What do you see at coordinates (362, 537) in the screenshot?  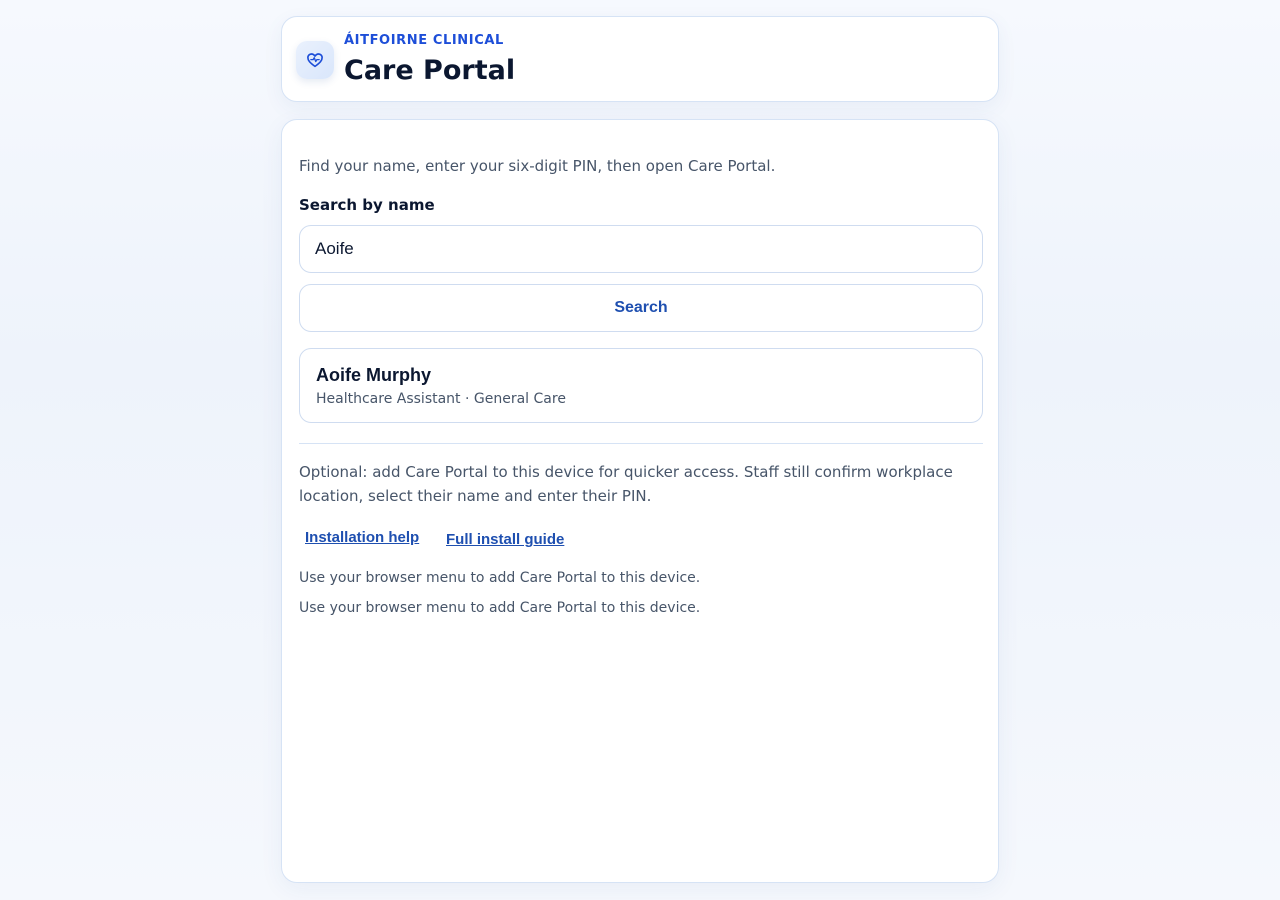 I see `installation-help-link: Installation help` at bounding box center [362, 537].